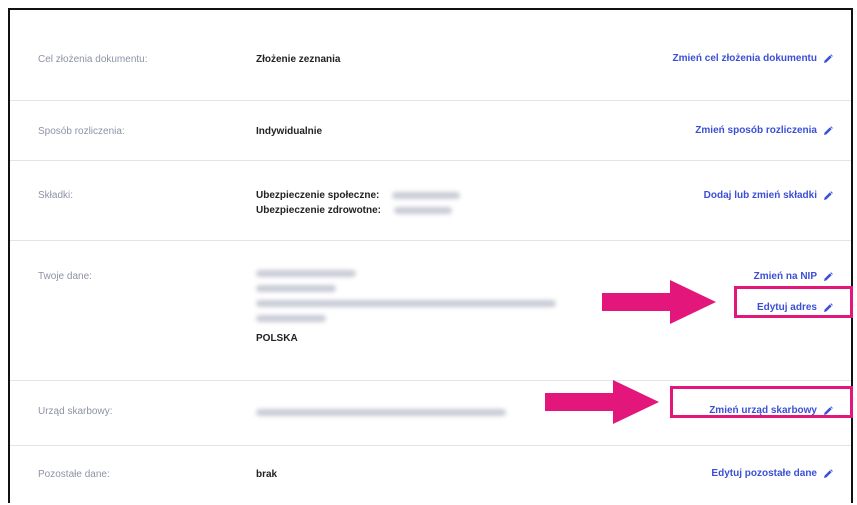  Describe the element at coordinates (65, 276) in the screenshot. I see `row-label: Twoje dane:` at that location.